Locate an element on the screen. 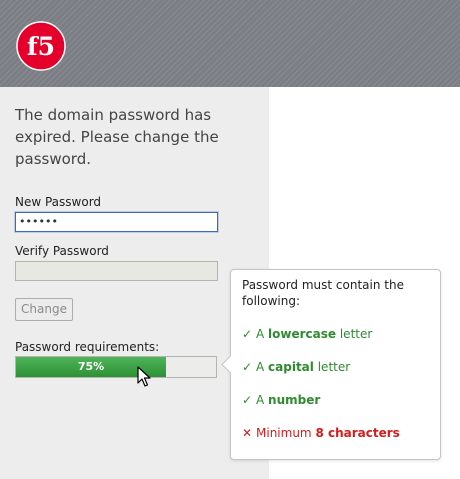  cross-icon: ✕ is located at coordinates (247, 433).